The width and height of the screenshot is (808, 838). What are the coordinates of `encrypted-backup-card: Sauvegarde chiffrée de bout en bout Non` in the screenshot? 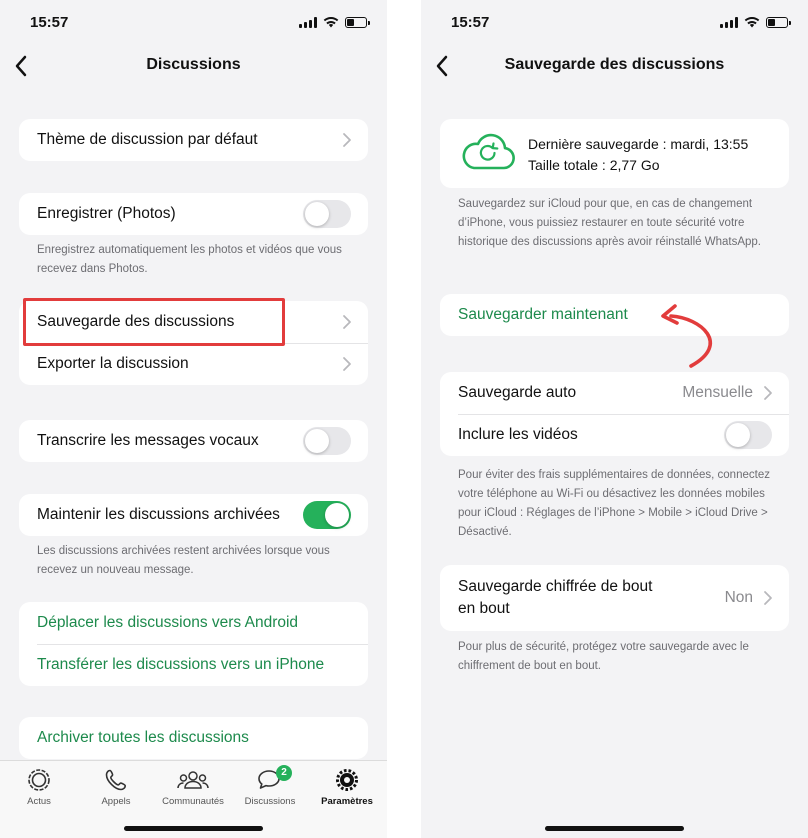 It's located at (614, 598).